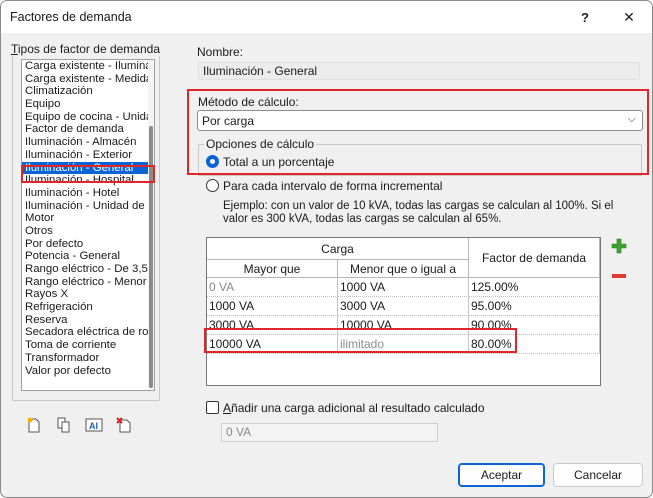 The image size is (653, 498). I want to click on close-button: ✕, so click(629, 17).